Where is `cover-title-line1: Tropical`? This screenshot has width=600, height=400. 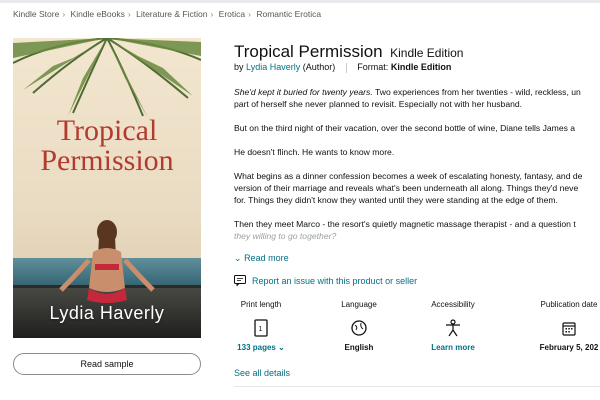 cover-title-line1: Tropical is located at coordinates (107, 130).